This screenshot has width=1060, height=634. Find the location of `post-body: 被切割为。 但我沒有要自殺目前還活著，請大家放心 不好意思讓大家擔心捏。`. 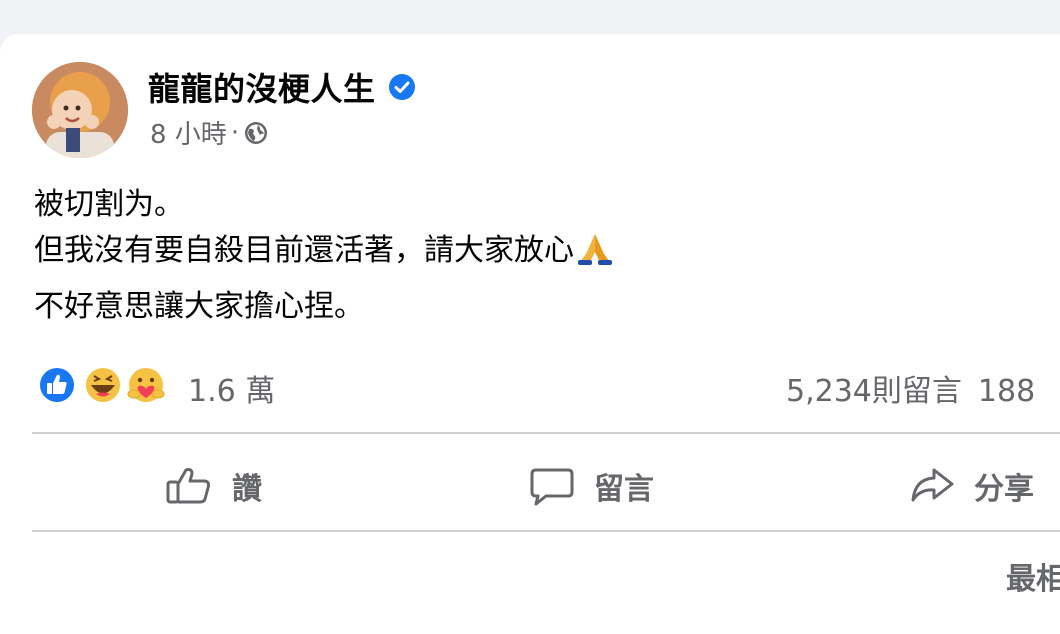

post-body: 被切割为。 但我沒有要自殺目前還活著，請大家放心 不好意思讓大家擔心捏。 is located at coordinates (324, 256).